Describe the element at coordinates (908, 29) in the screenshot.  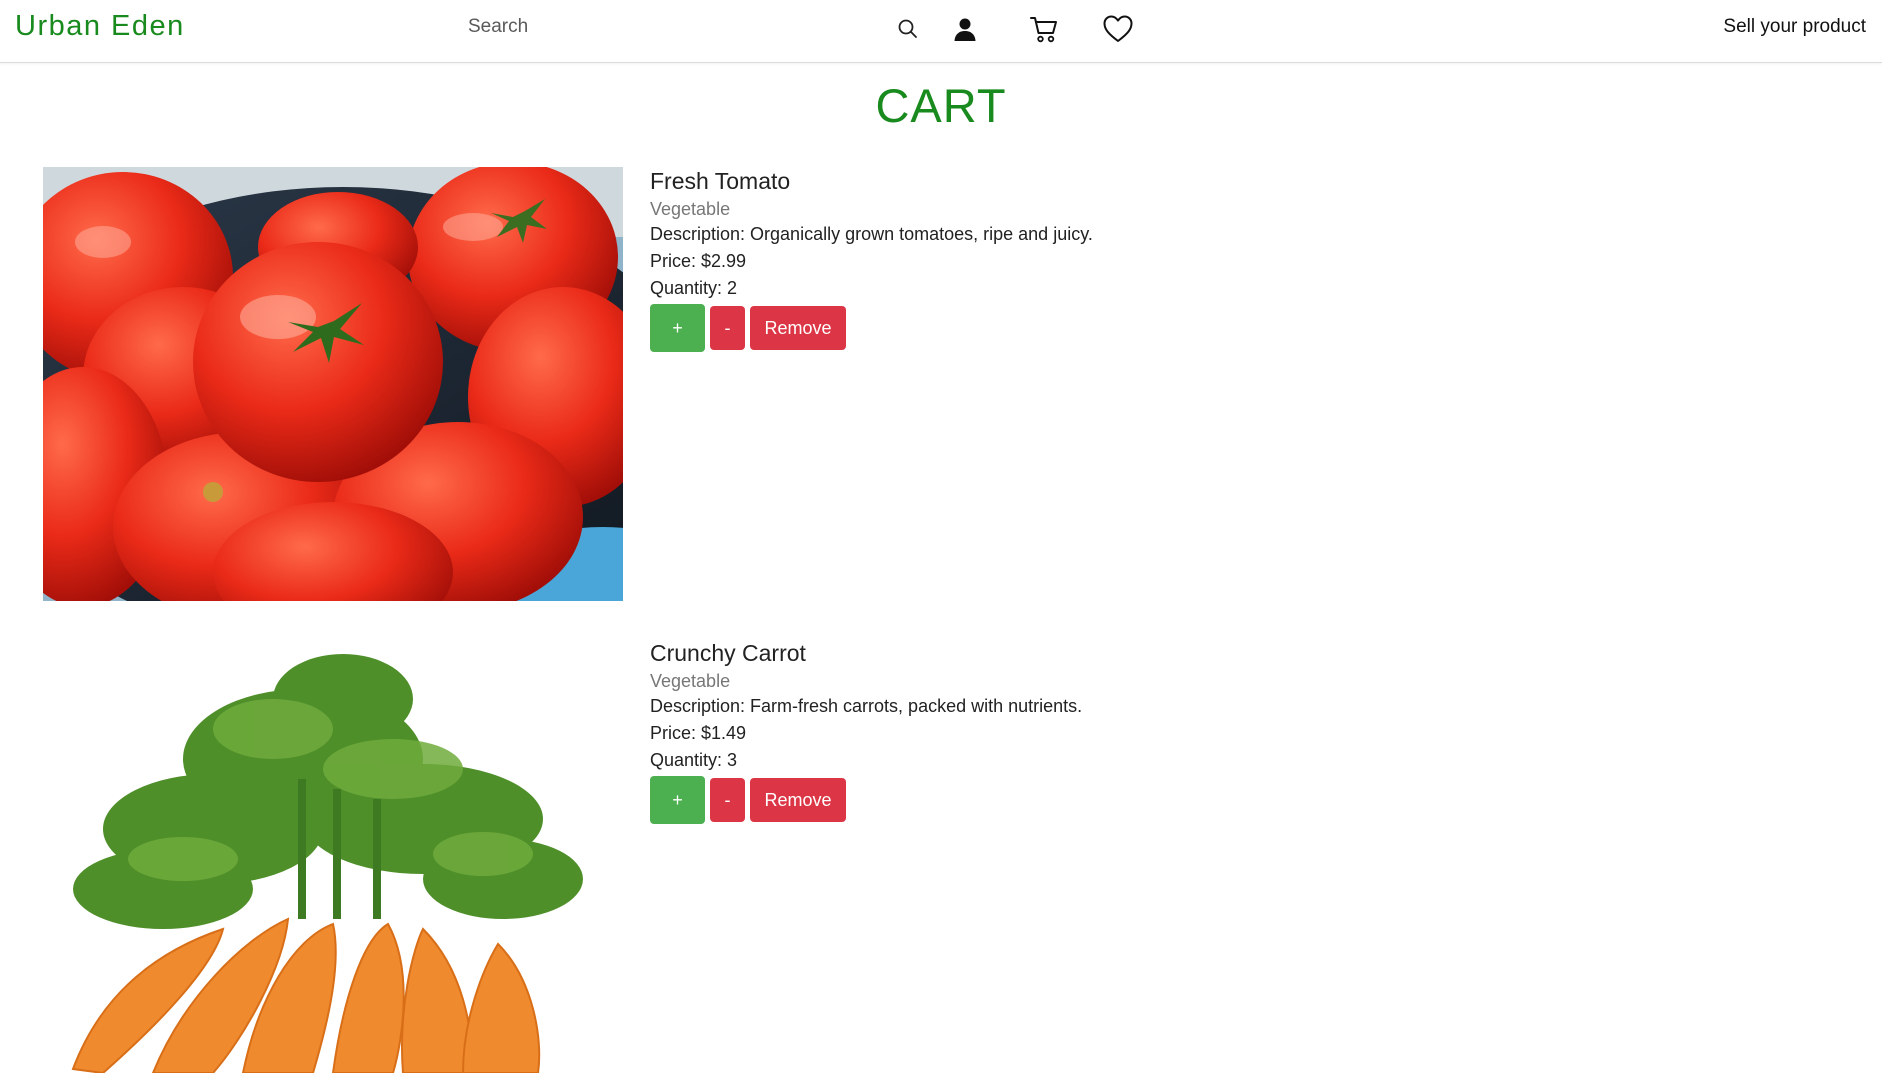
I see `search-icon` at that location.